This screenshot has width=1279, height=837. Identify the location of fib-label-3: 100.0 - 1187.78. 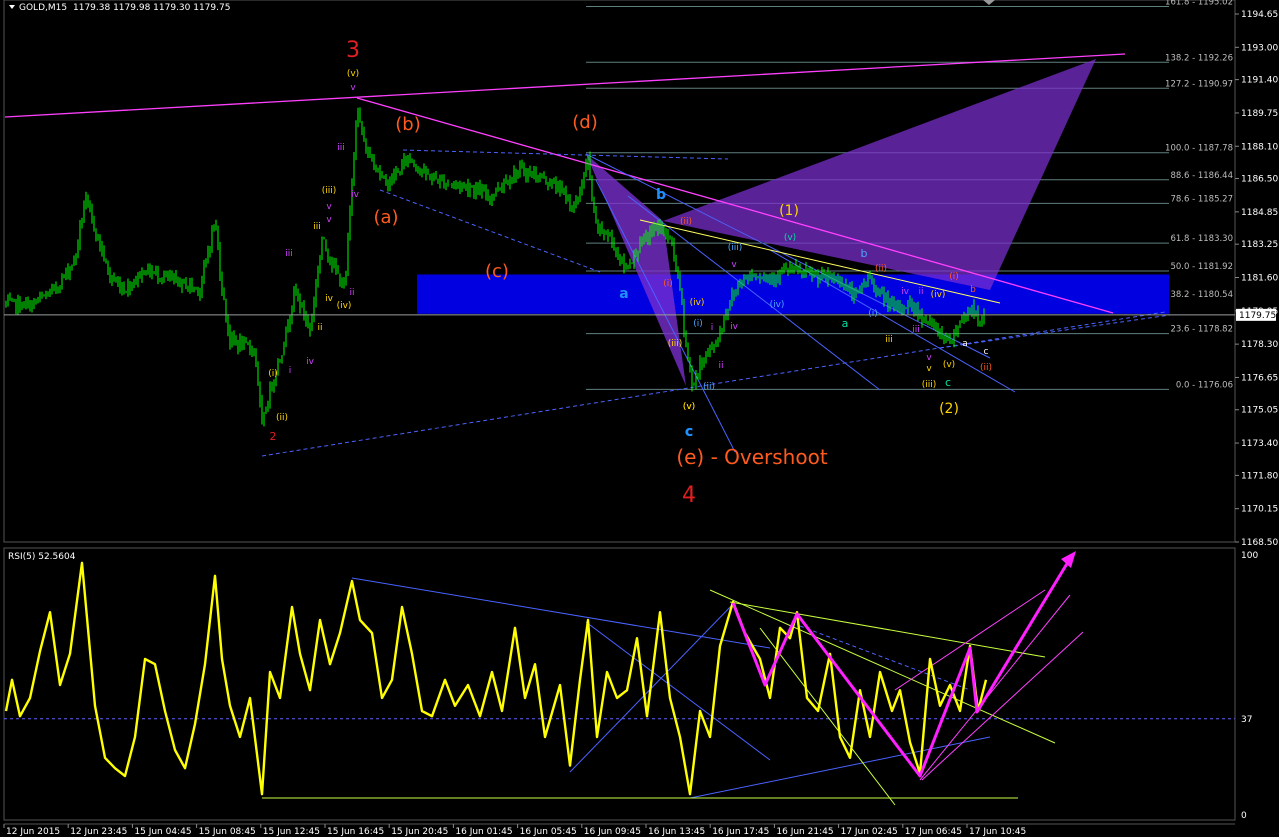
(1199, 149).